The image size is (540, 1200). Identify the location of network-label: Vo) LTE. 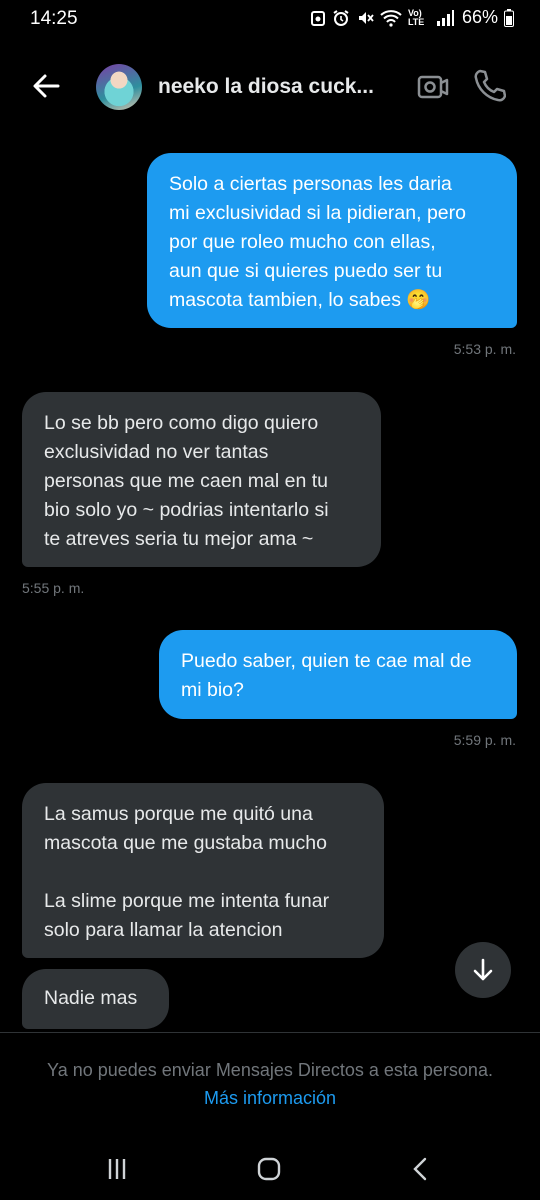
(416, 17).